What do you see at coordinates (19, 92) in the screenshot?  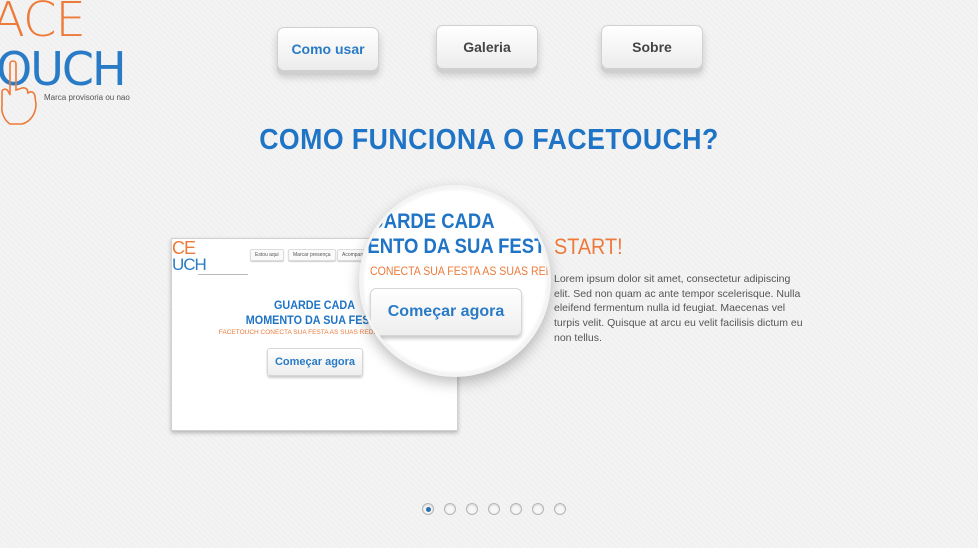 I see `hand-pointer-icon` at bounding box center [19, 92].